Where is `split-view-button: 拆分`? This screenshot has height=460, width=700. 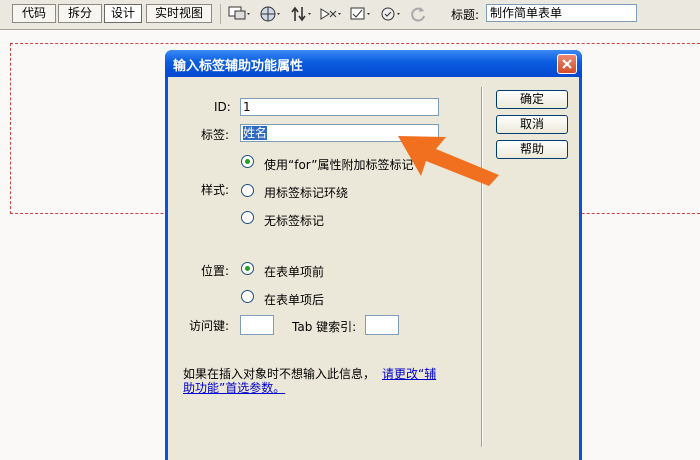 split-view-button: 拆分 is located at coordinates (80, 13).